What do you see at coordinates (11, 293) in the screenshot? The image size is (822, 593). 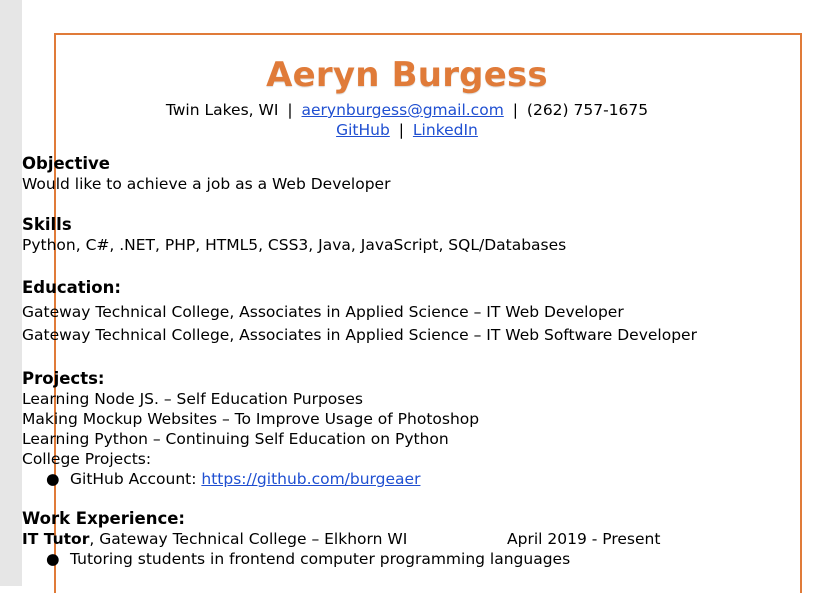 I see `app-left-margin` at bounding box center [11, 293].